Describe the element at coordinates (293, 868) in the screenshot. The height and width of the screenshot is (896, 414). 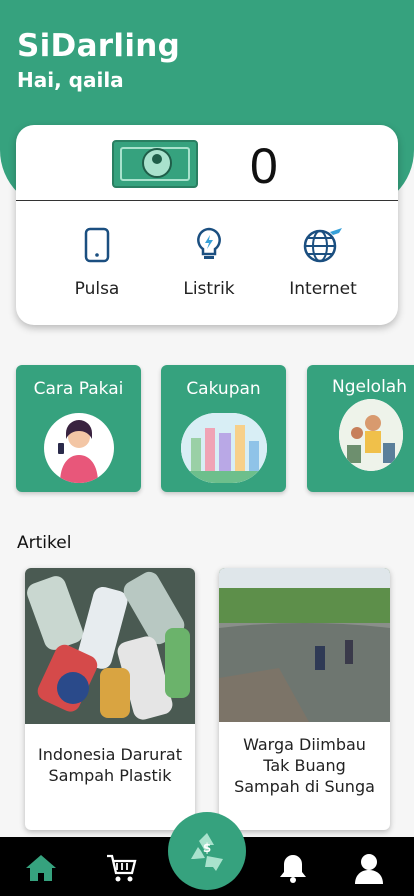
I see `bell-icon` at that location.